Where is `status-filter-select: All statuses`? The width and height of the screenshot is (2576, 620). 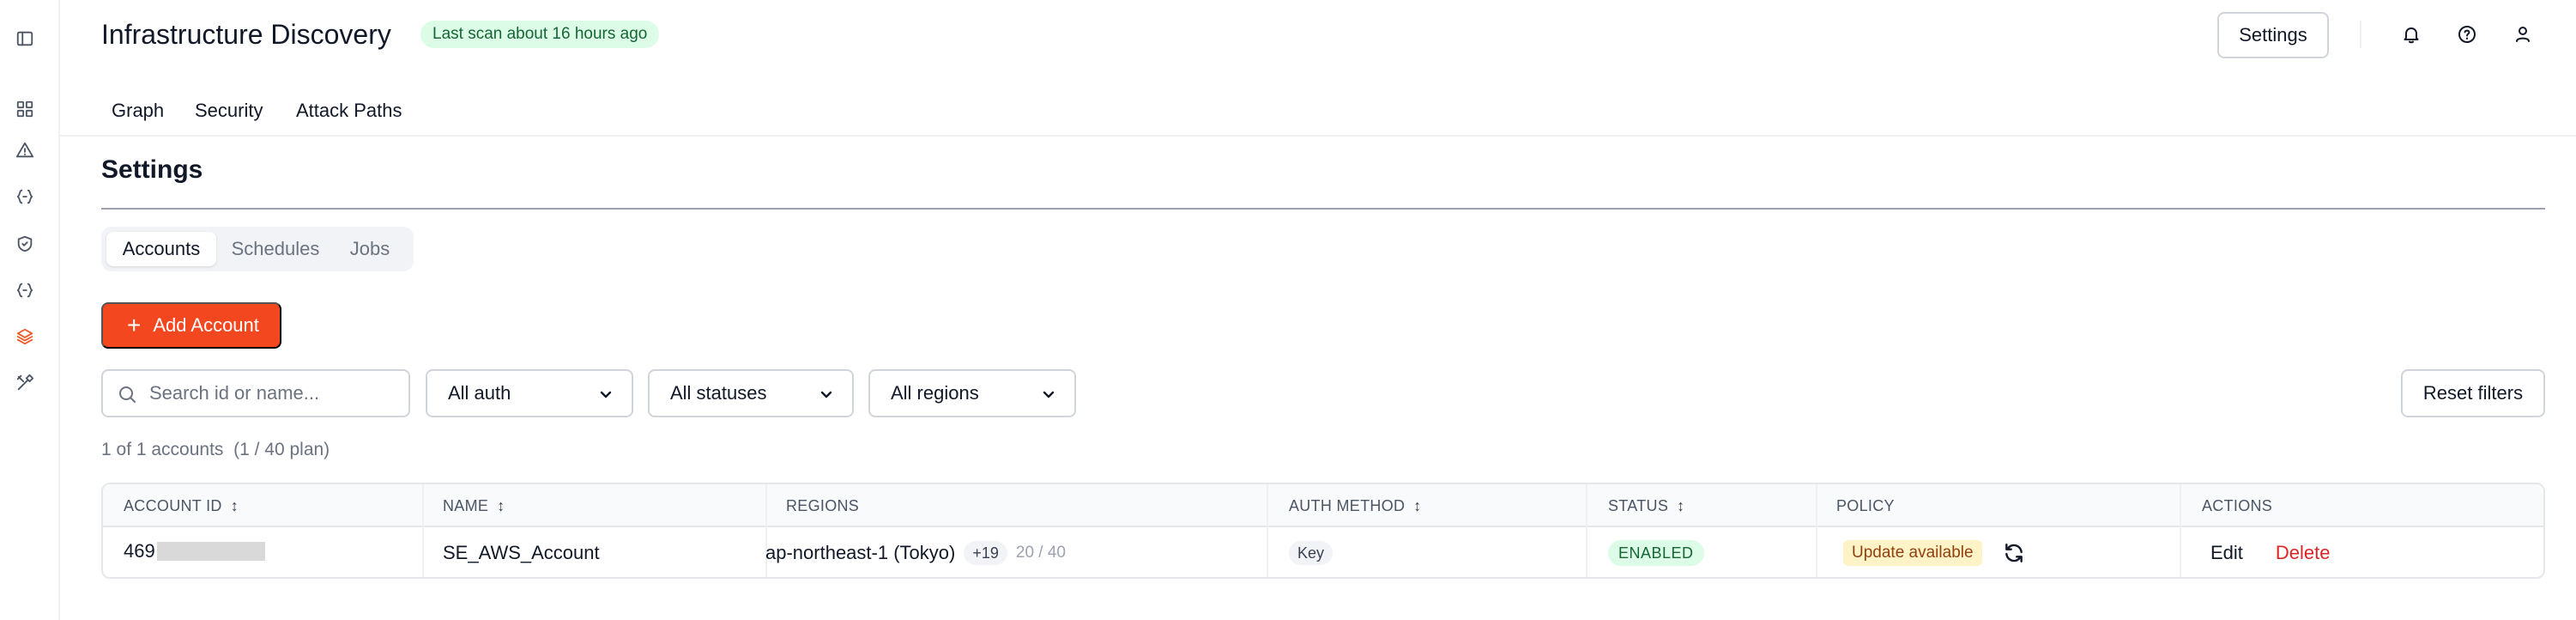
status-filter-select: All statuses is located at coordinates (751, 393).